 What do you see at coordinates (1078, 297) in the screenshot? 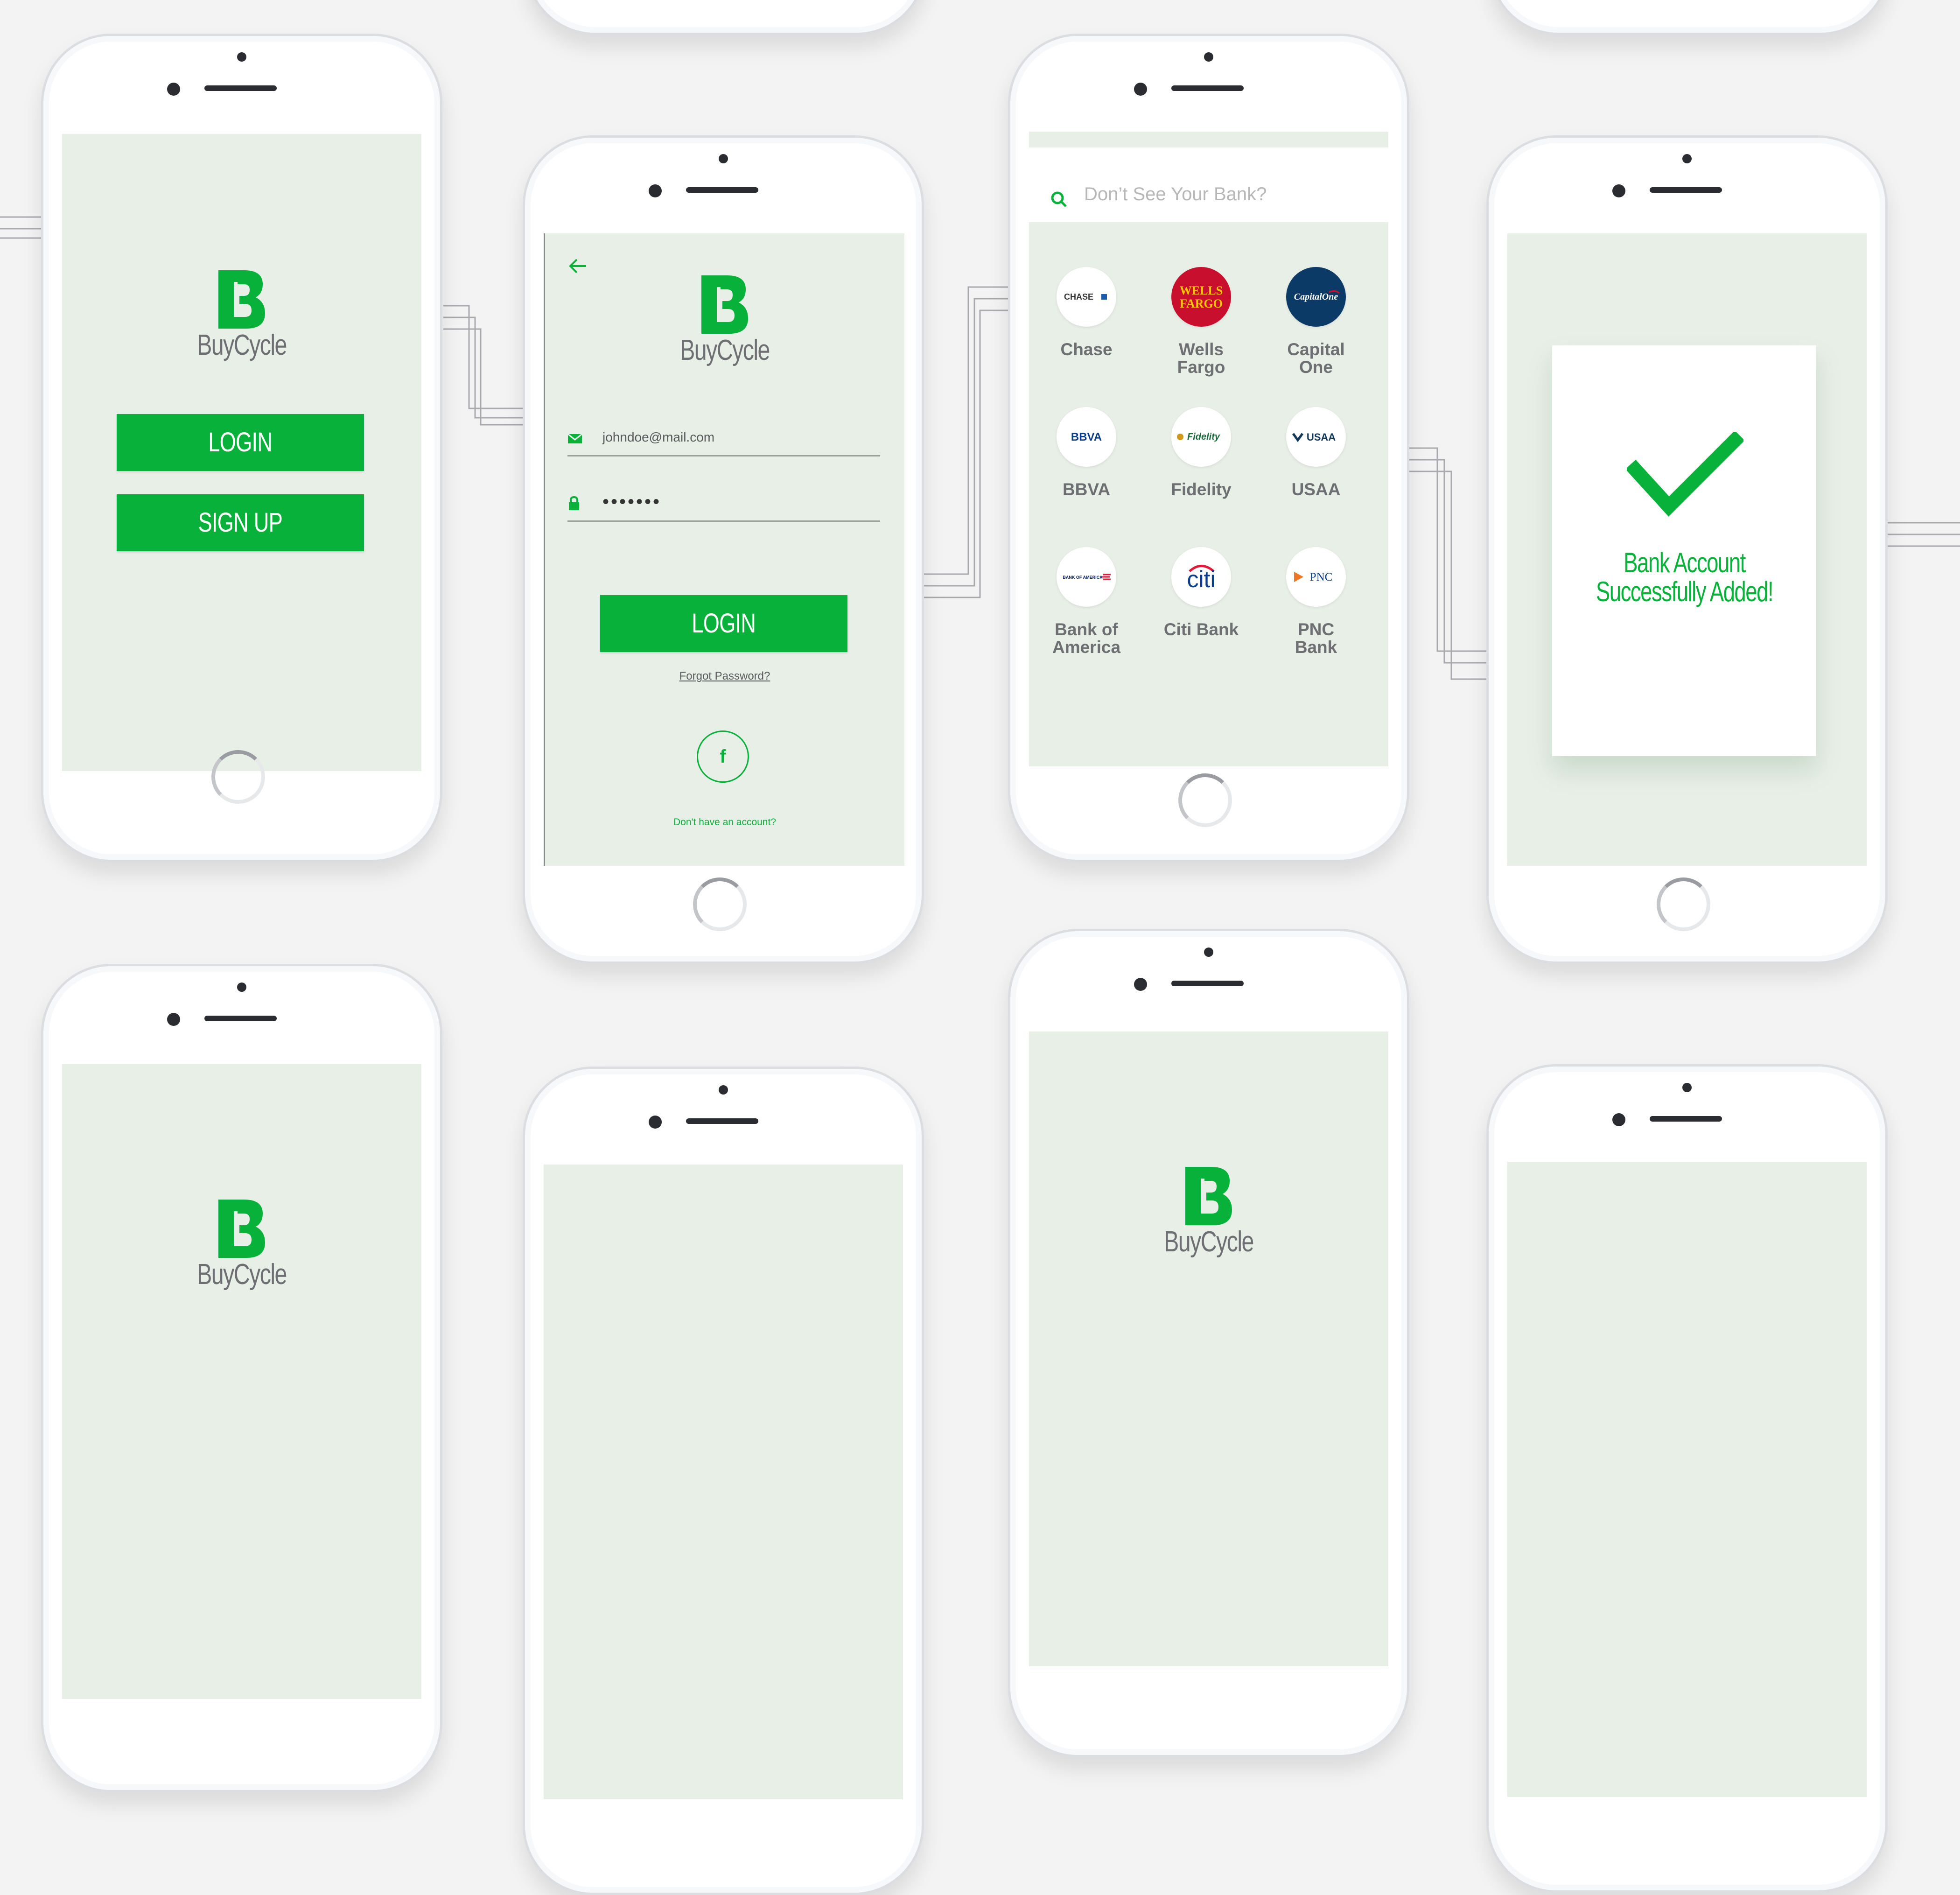
I see `svg-text: CHASE` at bounding box center [1078, 297].